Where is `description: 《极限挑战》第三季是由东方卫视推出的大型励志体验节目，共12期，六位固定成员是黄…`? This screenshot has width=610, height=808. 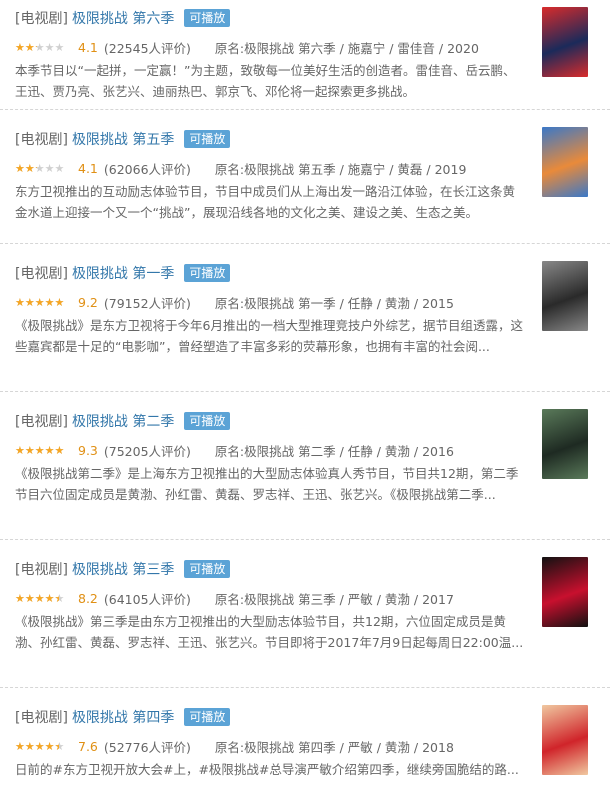
description: 《极限挑战》第三季是由东方卫视推出的大型励志体验节目，共12期，六位固定成员是黄… is located at coordinates (269, 632).